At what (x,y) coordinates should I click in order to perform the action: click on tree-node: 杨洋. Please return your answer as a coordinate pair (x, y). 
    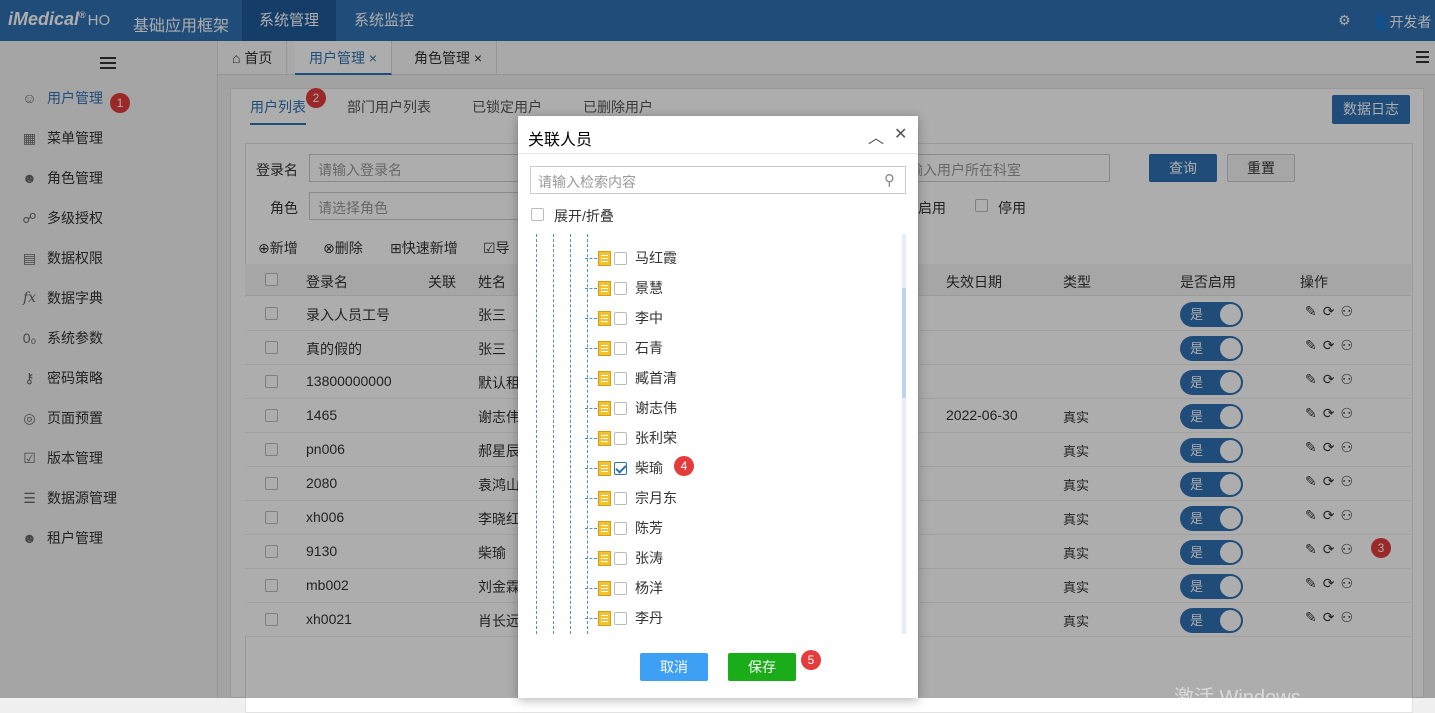
    Looking at the image, I should click on (624, 588).